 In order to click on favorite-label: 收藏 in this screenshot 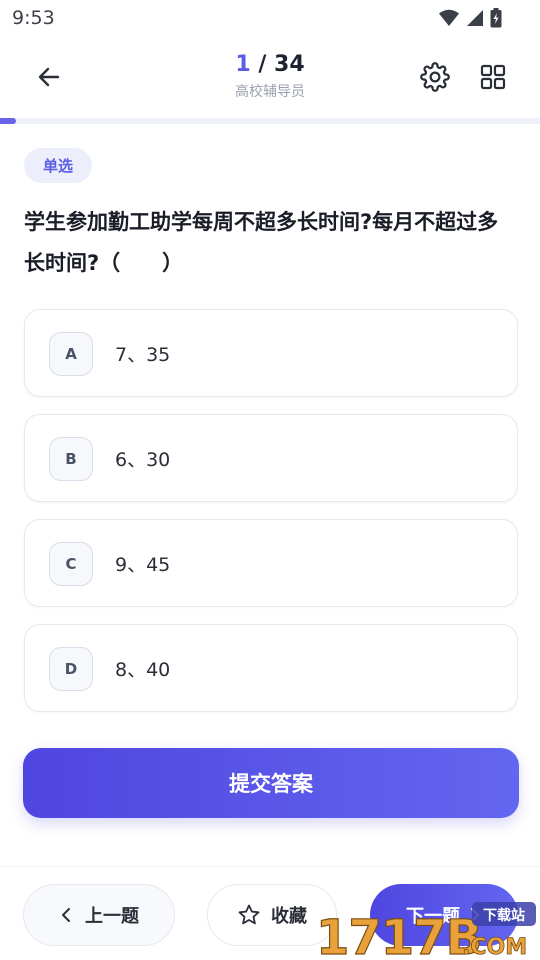, I will do `click(289, 916)`.